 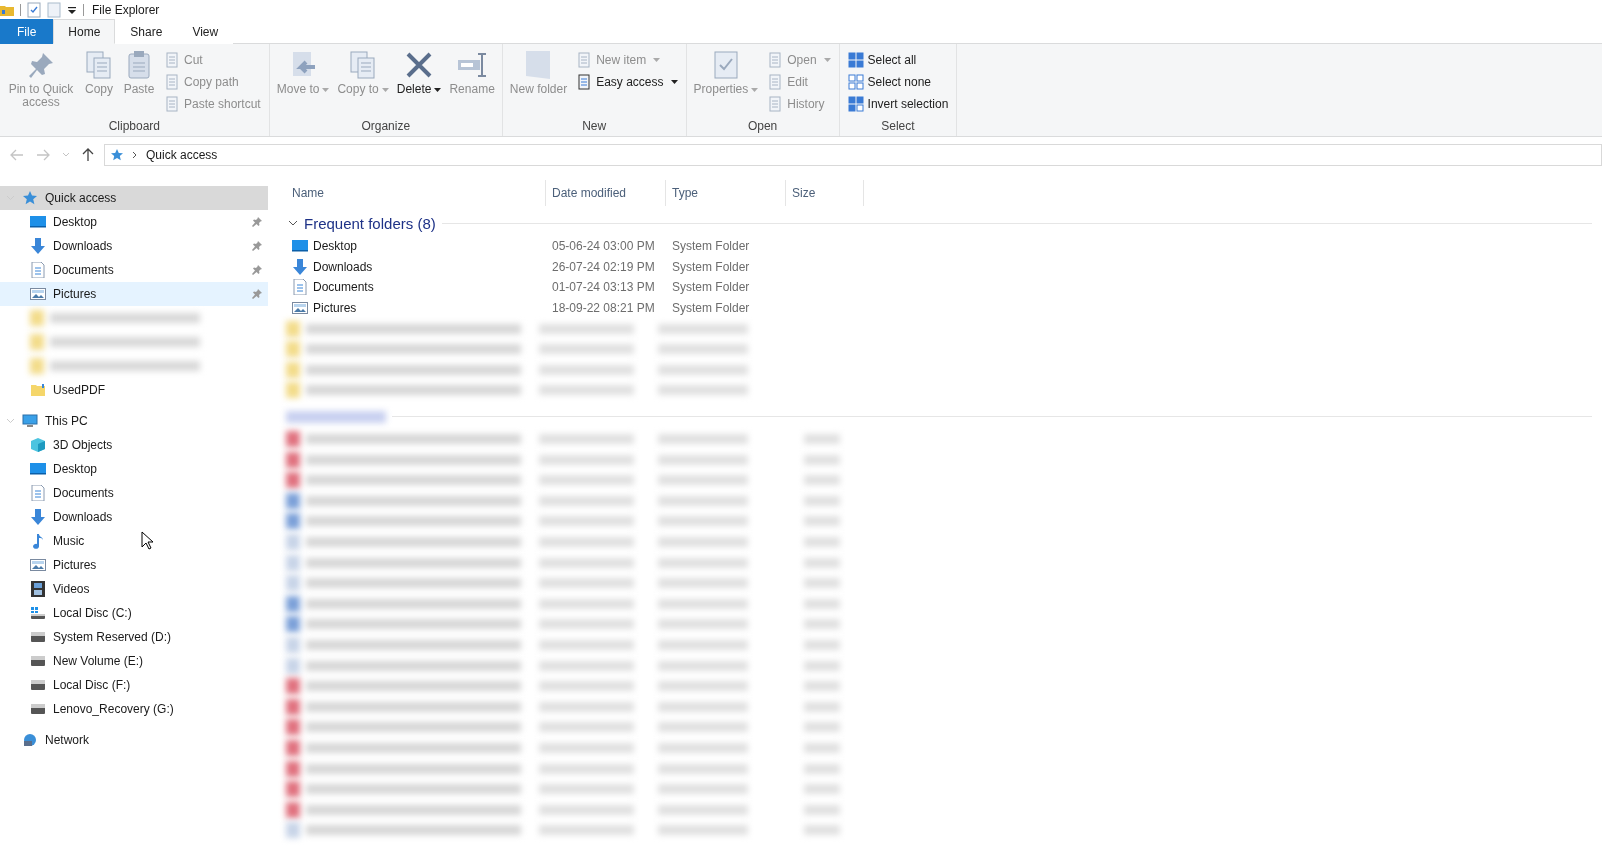 What do you see at coordinates (84, 31) in the screenshot?
I see `ribbon-tab: Home` at bounding box center [84, 31].